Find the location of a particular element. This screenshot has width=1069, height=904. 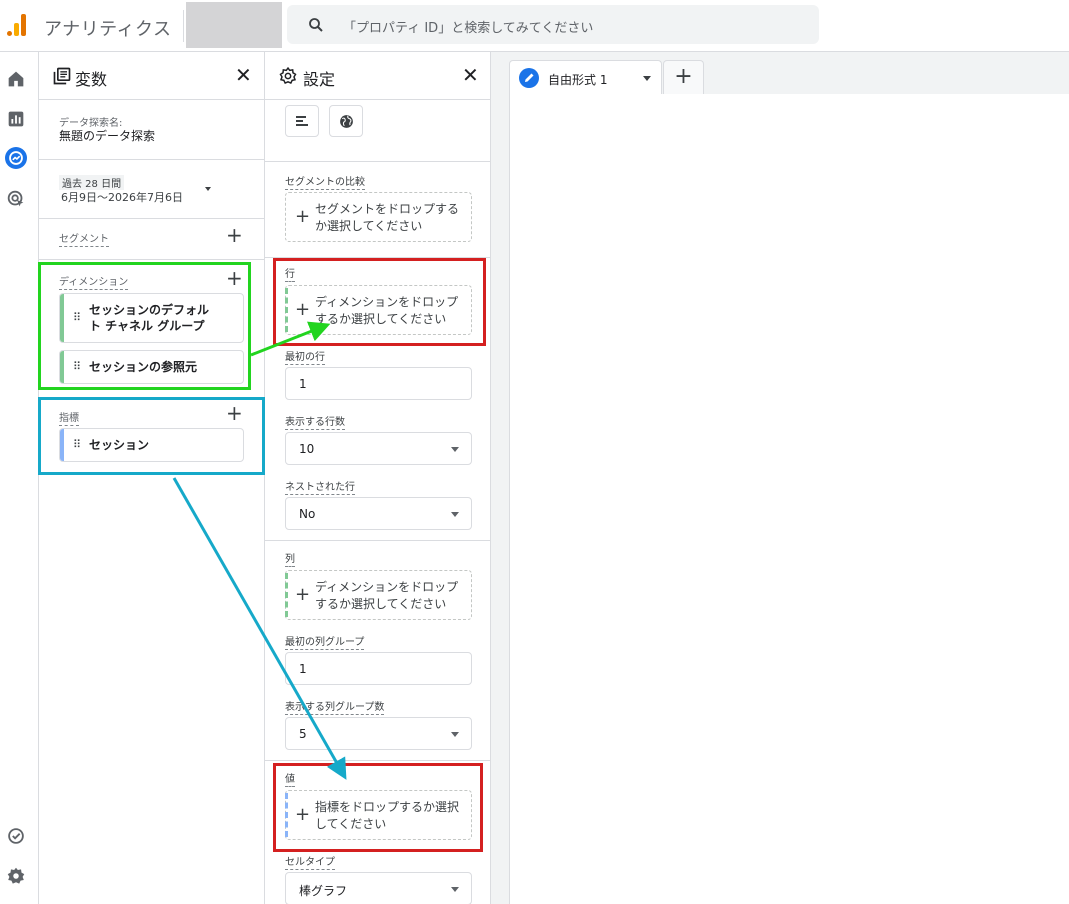

settings-icon is located at coordinates (288, 75).